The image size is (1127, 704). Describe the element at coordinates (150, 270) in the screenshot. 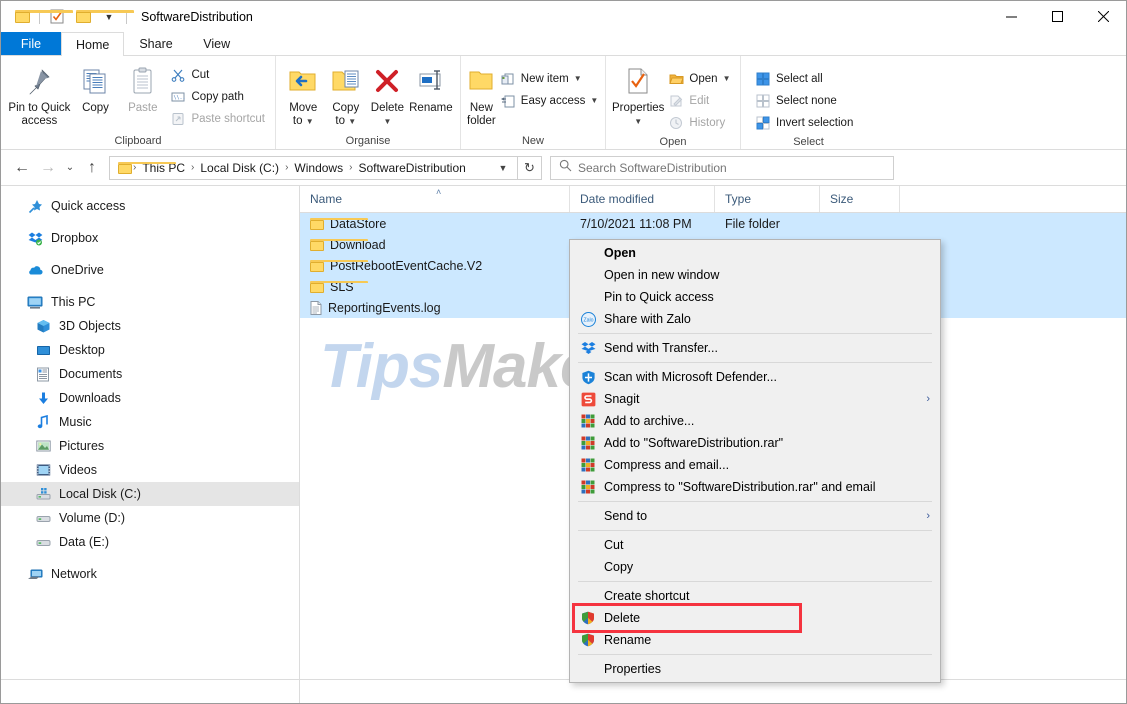

I see `sidebar-item-onedrive: OneDrive` at that location.